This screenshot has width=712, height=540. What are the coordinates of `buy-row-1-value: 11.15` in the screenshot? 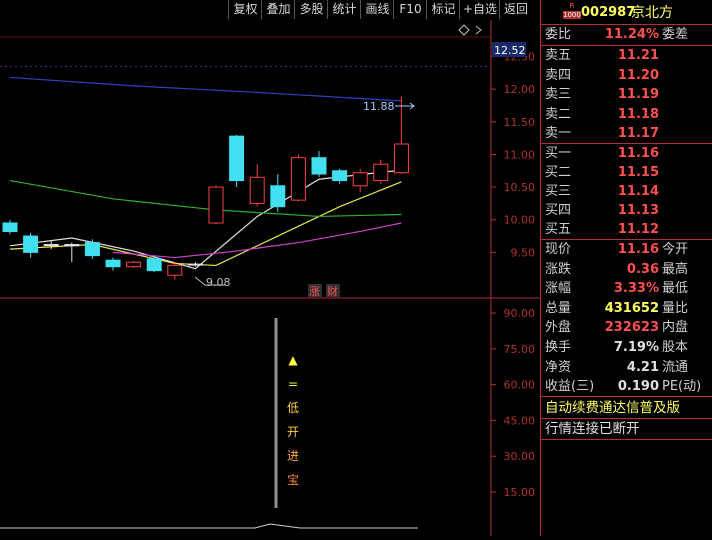 It's located at (638, 172).